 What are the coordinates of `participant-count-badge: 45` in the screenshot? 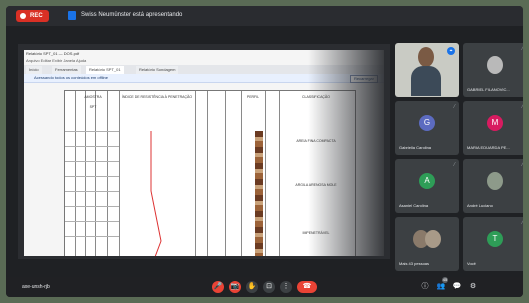 It's located at (445, 280).